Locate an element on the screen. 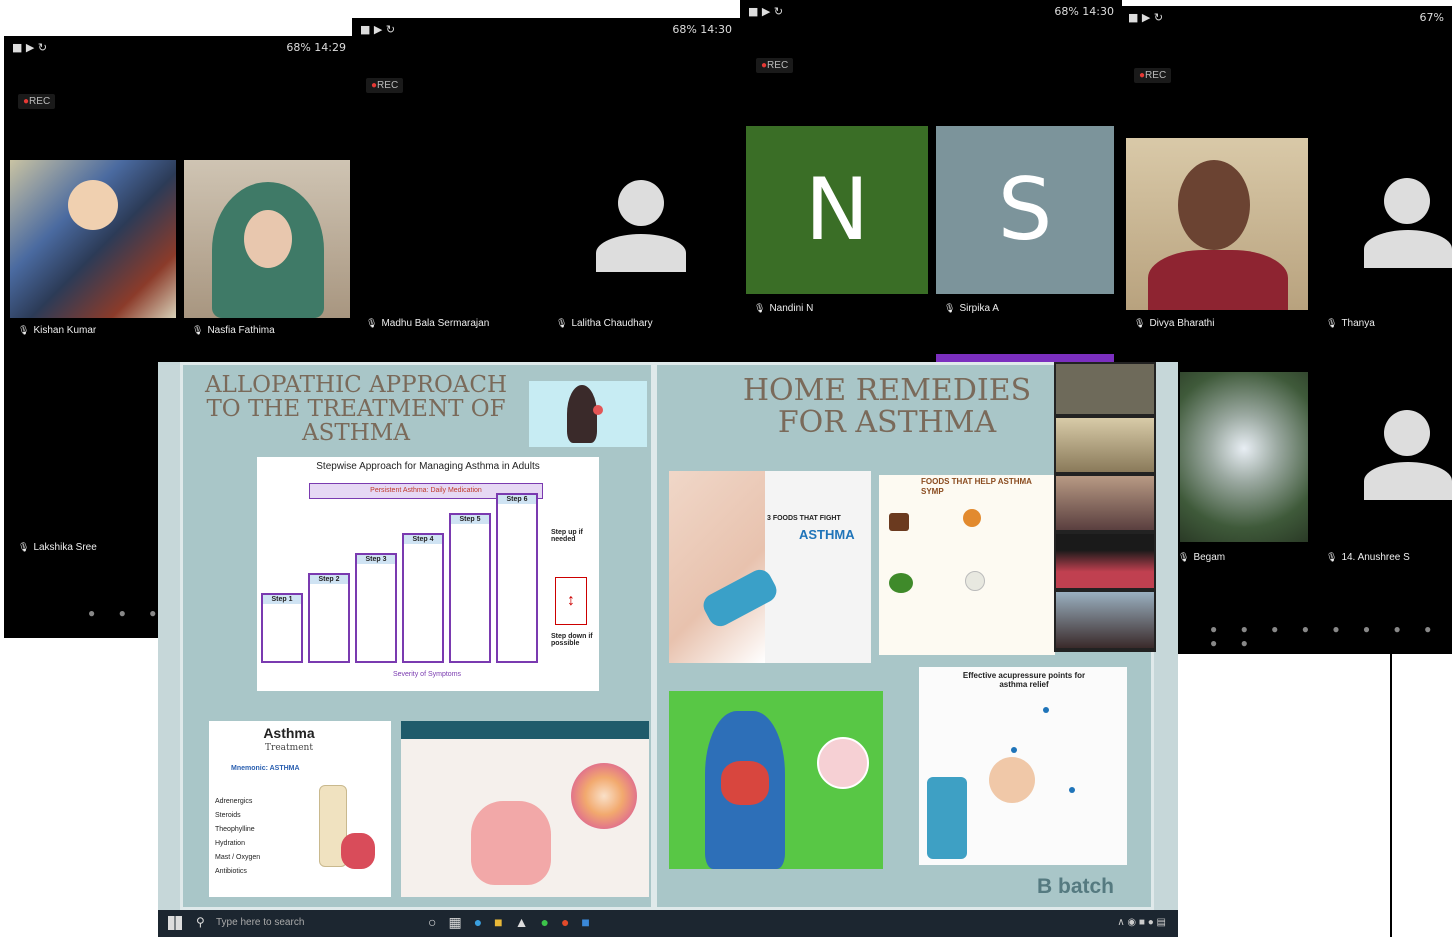 This screenshot has height=937, width=1452. participant-name: Nasfia Fathima is located at coordinates (233, 330).